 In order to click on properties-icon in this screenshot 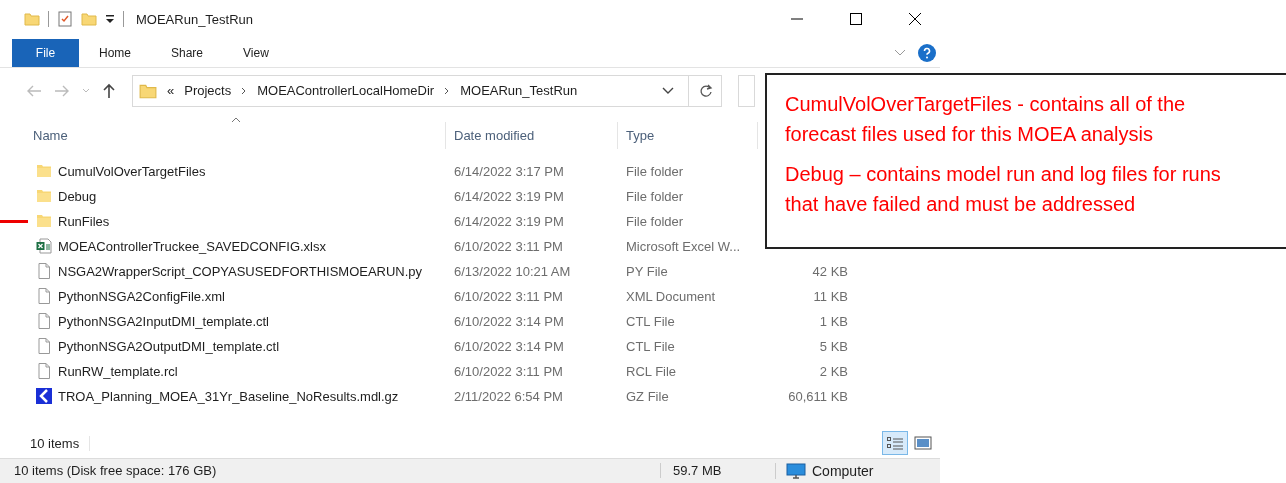, I will do `click(65, 19)`.